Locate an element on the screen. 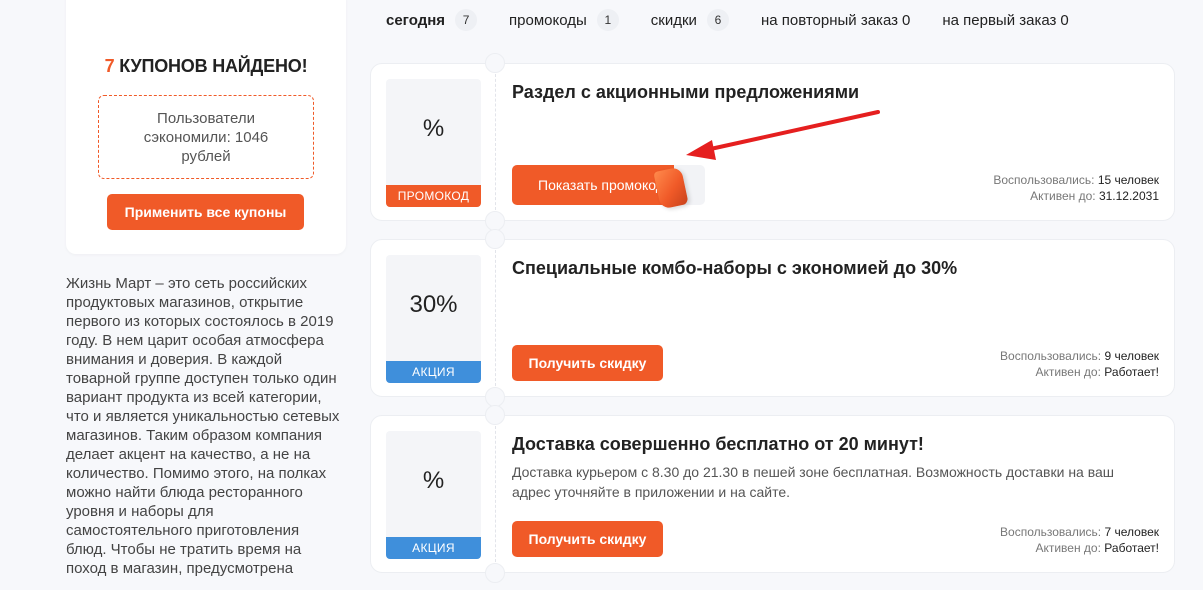 This screenshot has height=590, width=1203. tab-repeat-order-label: на повторный заказ is located at coordinates (829, 20).